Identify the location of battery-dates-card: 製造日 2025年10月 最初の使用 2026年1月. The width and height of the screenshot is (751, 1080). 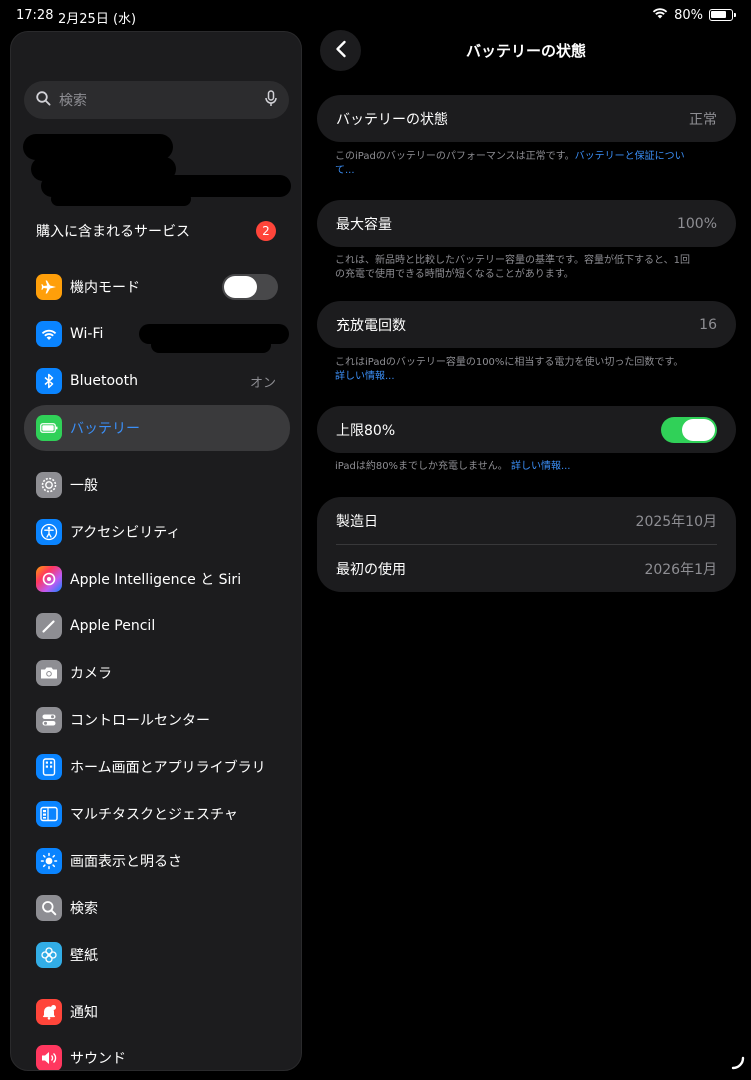
(526, 544).